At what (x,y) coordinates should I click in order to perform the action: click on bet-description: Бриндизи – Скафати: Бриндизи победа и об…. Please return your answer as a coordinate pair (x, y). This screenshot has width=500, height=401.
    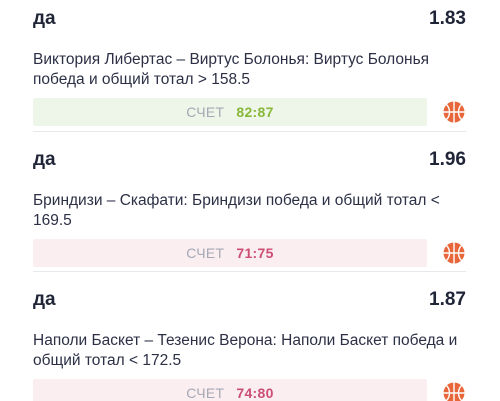
    Looking at the image, I should click on (236, 210).